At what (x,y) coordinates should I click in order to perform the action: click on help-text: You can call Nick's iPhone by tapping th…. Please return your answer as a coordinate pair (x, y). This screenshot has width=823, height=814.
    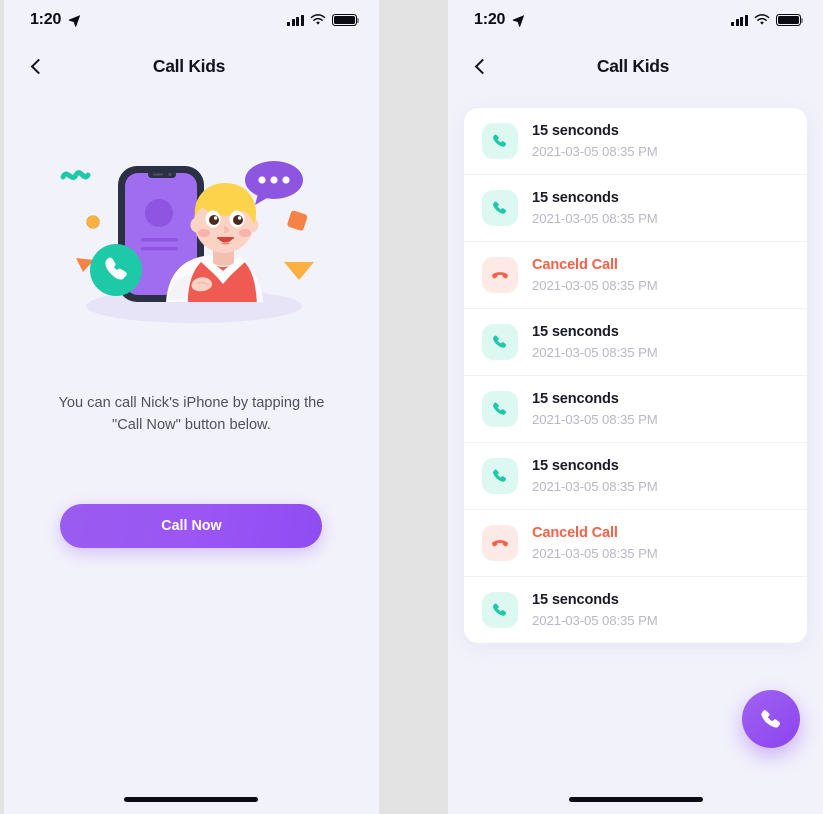
    Looking at the image, I should click on (191, 414).